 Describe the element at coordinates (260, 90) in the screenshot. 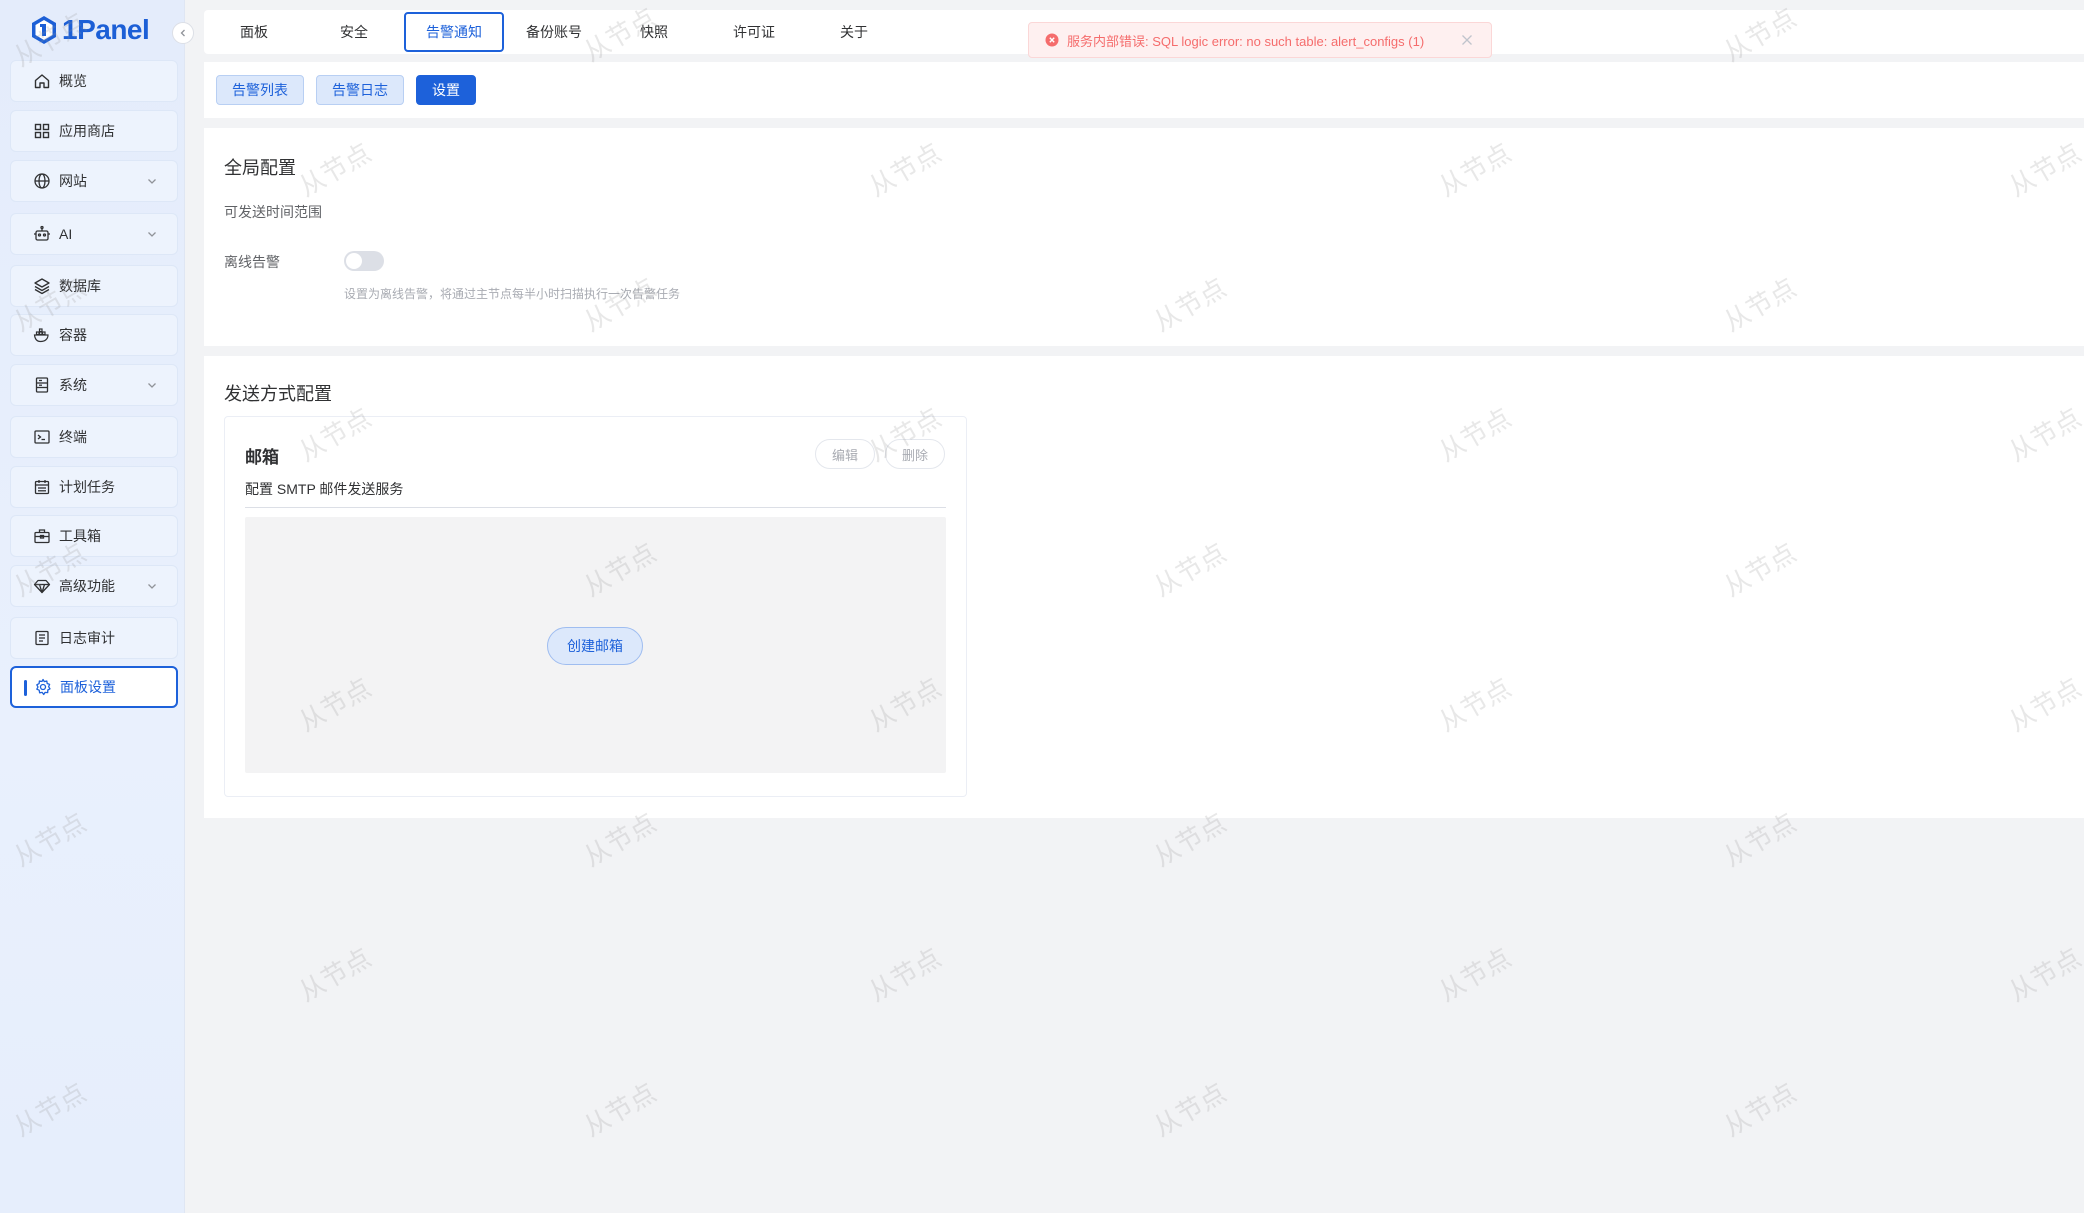

I see `alert-list-button: 告警列表` at that location.